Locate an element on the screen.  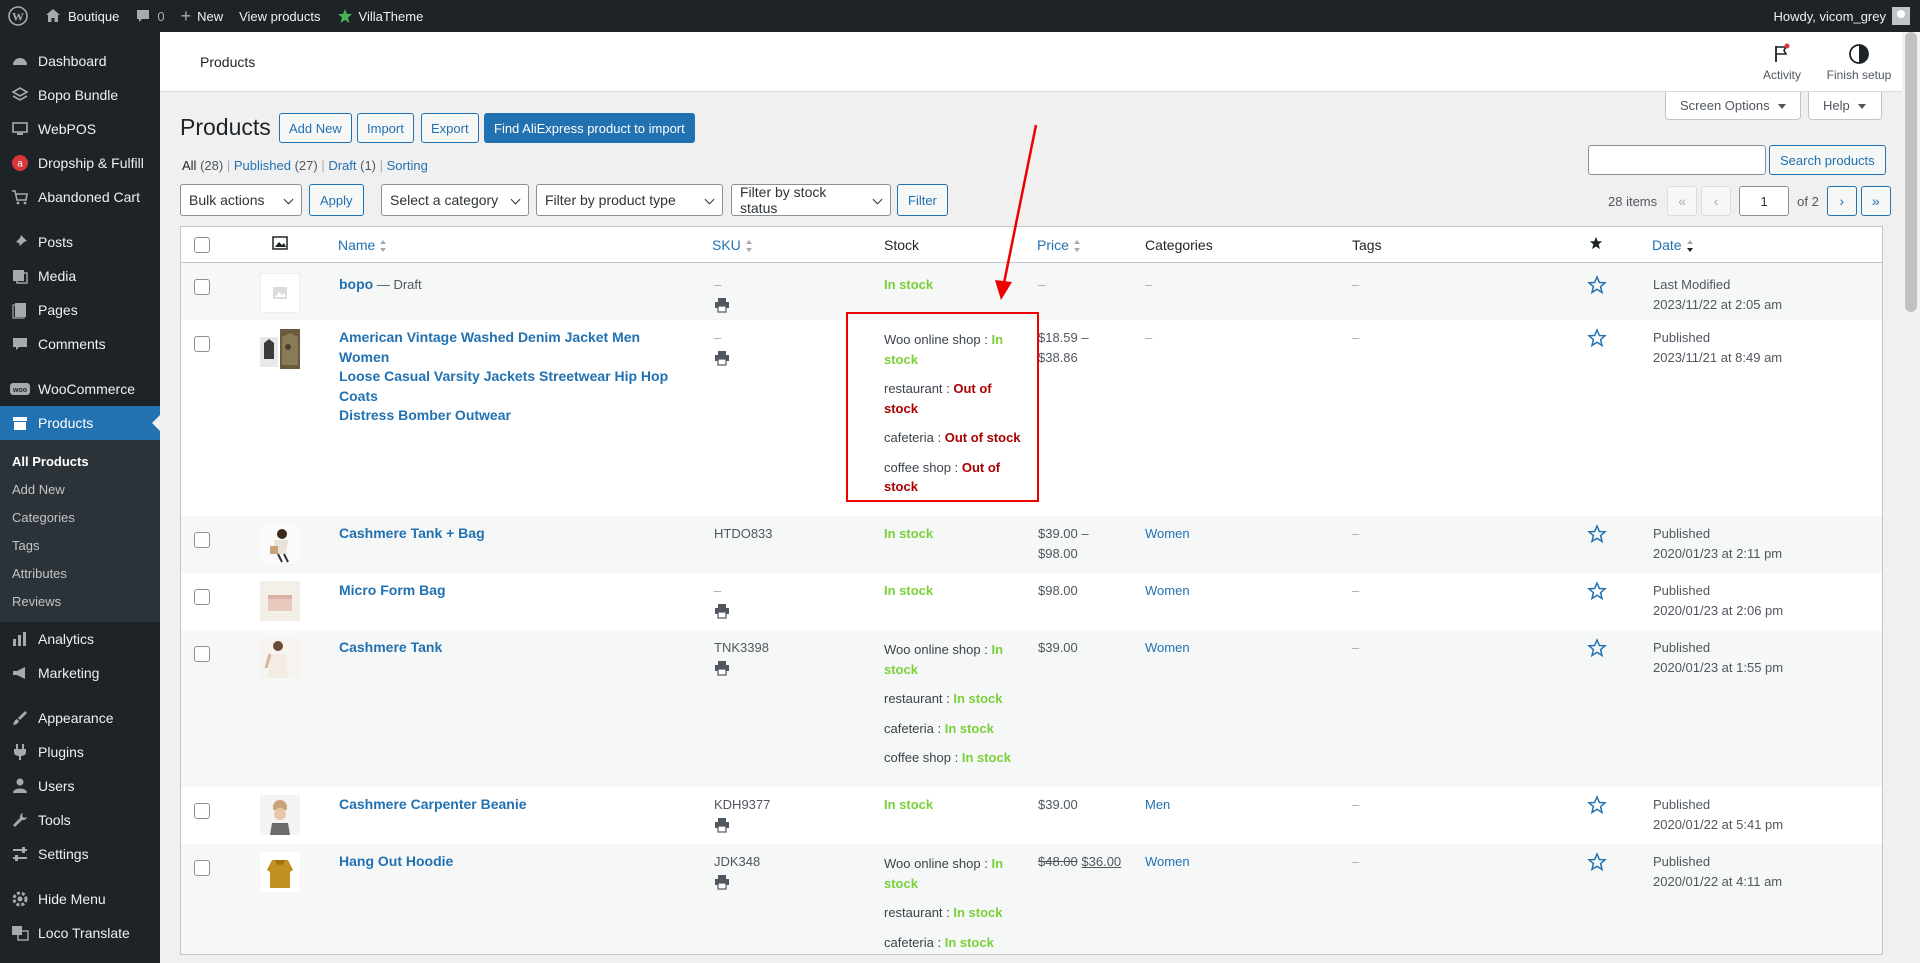
next-page-button: › is located at coordinates (1841, 201).